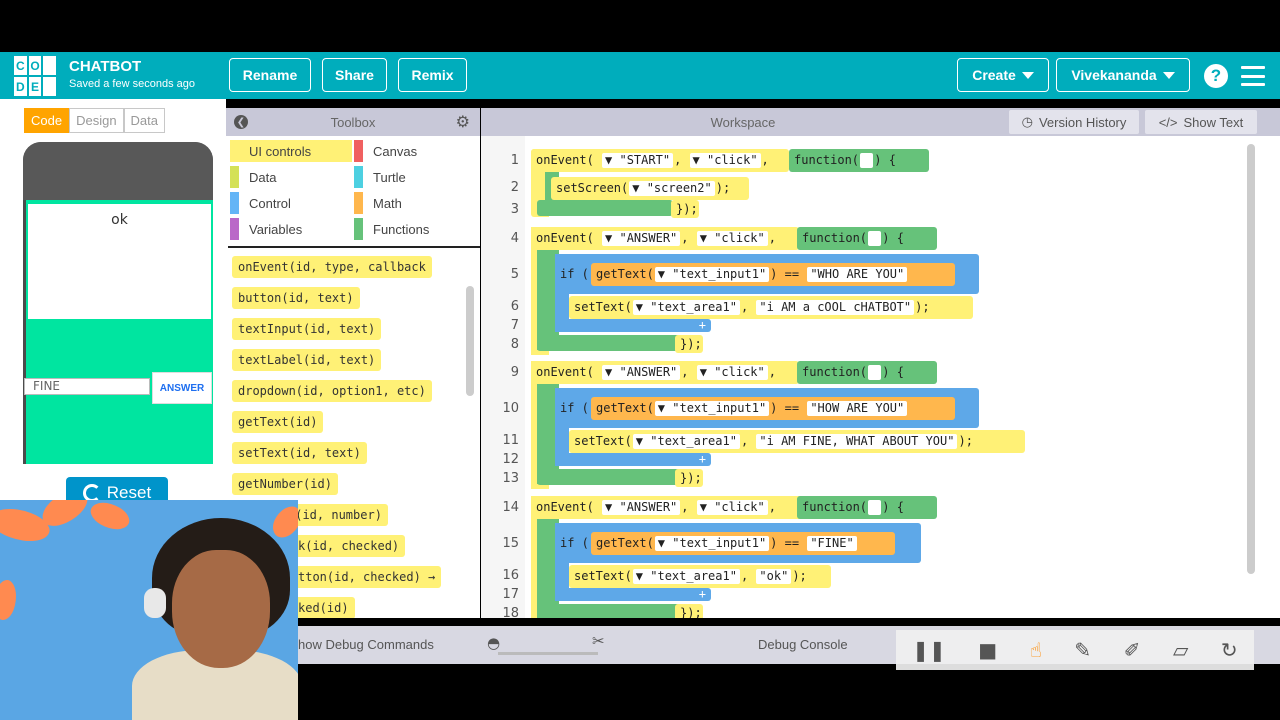 The height and width of the screenshot is (720, 1280). What do you see at coordinates (625, 274) in the screenshot?
I see `gettext-keyword: getText(` at bounding box center [625, 274].